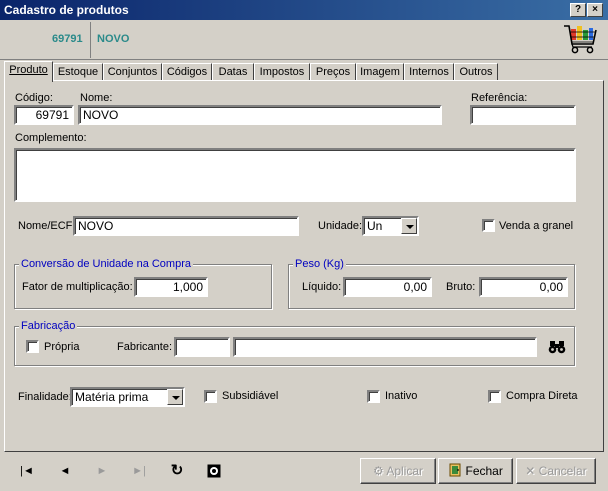  I want to click on unidade-dropdown-icon, so click(409, 226).